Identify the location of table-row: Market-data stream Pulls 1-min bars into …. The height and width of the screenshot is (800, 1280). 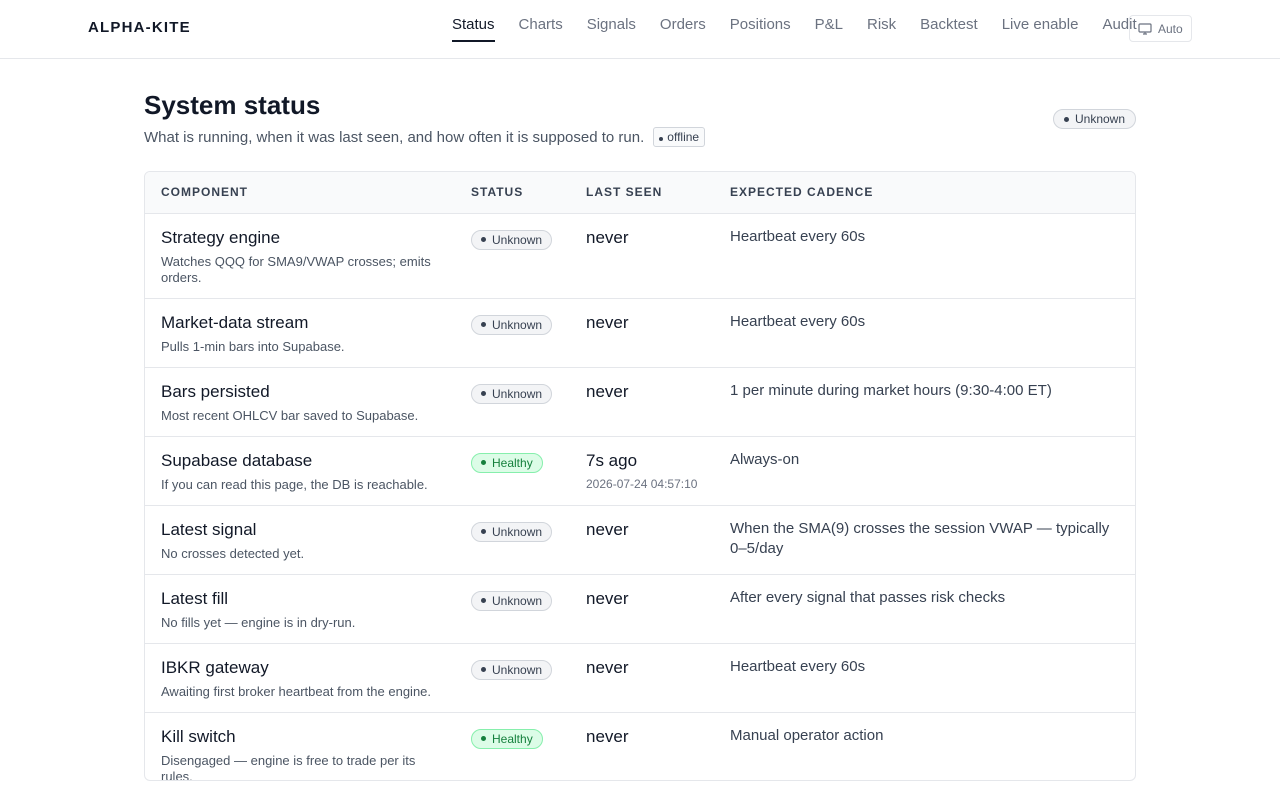
(640, 333).